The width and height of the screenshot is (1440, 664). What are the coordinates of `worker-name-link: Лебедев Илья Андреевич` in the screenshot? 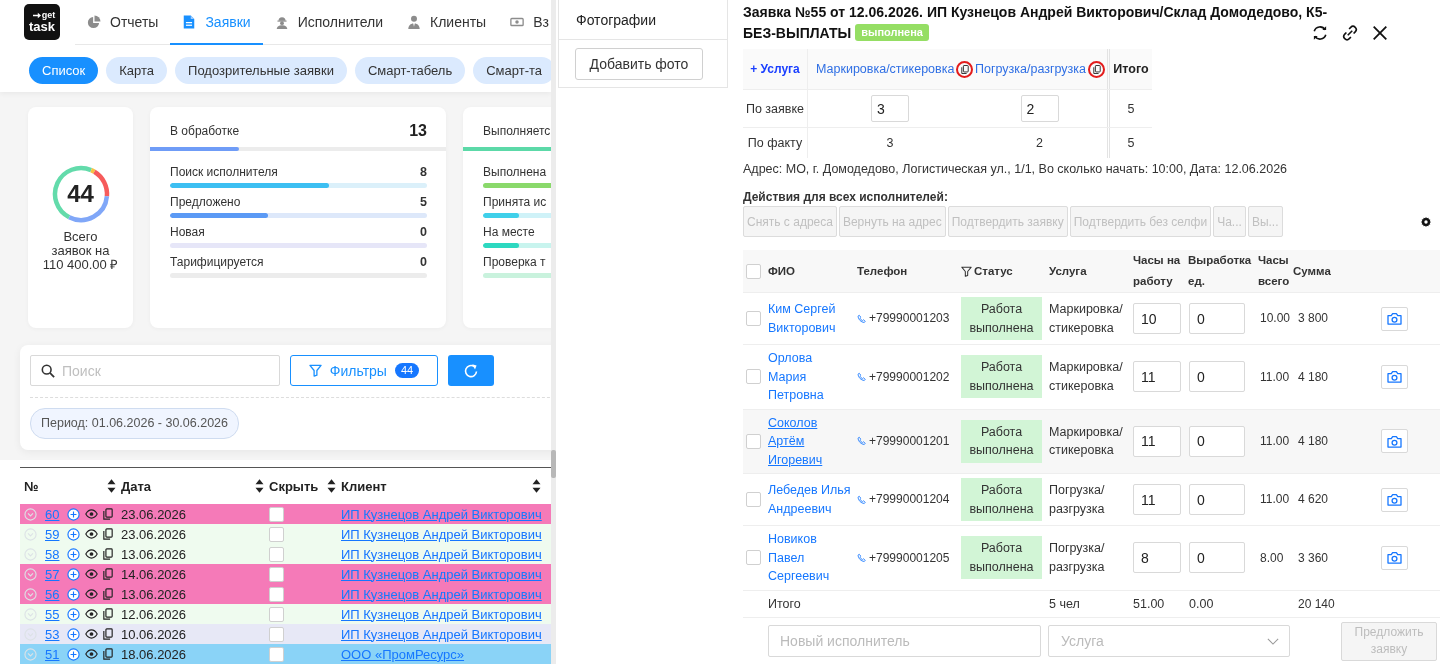 It's located at (810, 499).